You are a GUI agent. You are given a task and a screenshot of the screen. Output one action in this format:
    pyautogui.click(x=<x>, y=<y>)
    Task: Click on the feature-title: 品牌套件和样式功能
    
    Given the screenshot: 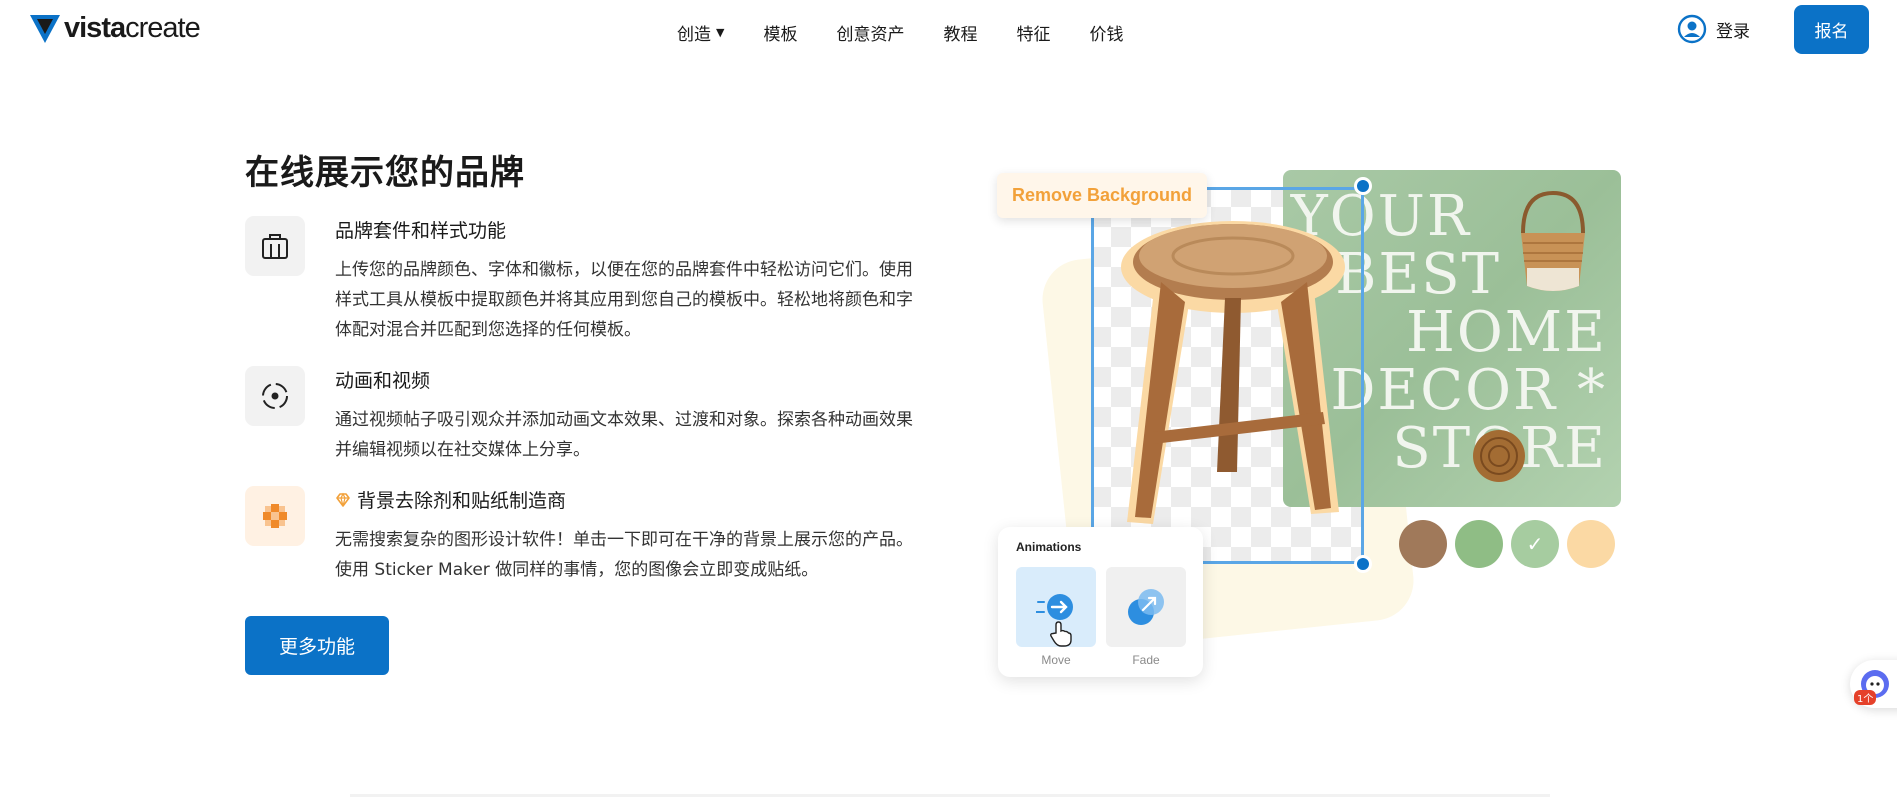 What is the action you would take?
    pyautogui.click(x=421, y=231)
    